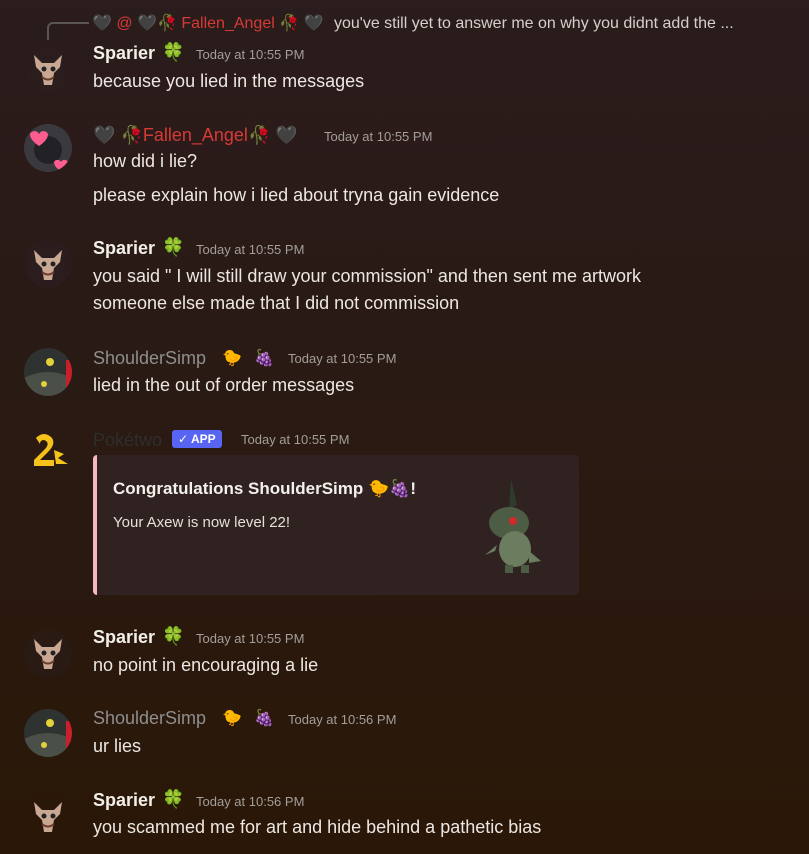  I want to click on axew-image, so click(512, 527).